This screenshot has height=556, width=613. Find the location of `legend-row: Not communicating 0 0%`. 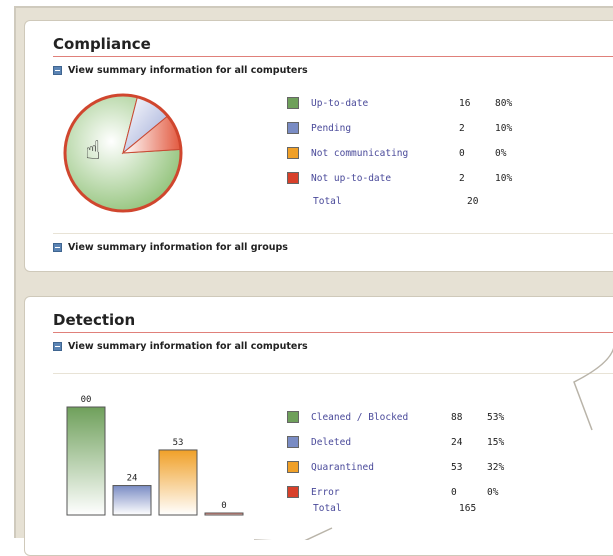

legend-row: Not communicating 0 0% is located at coordinates (396, 153).